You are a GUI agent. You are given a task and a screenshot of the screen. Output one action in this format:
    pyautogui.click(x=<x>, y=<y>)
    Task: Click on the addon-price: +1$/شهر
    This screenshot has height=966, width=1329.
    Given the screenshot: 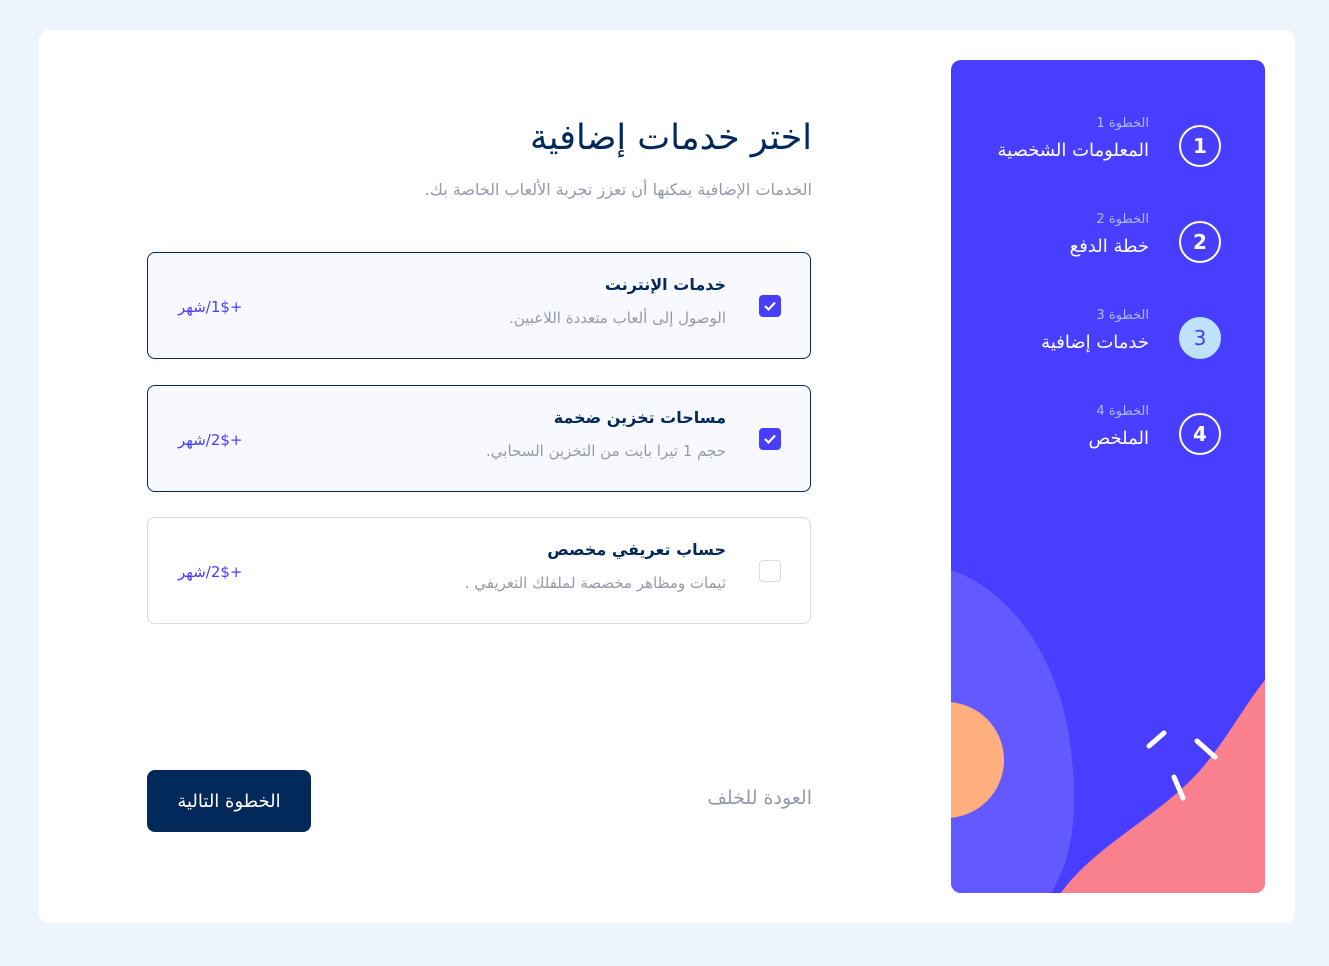 What is the action you would take?
    pyautogui.click(x=210, y=307)
    